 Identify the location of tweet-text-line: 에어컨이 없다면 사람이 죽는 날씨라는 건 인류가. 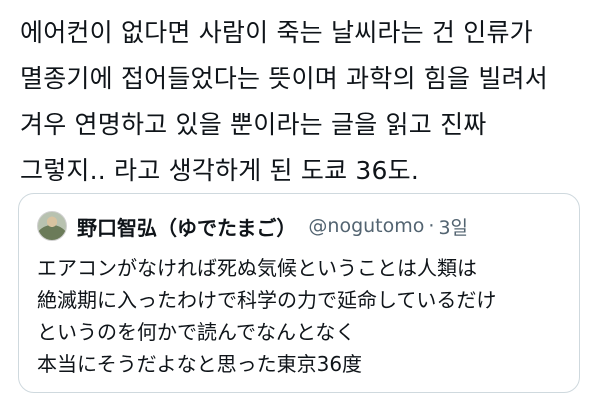
(276, 32).